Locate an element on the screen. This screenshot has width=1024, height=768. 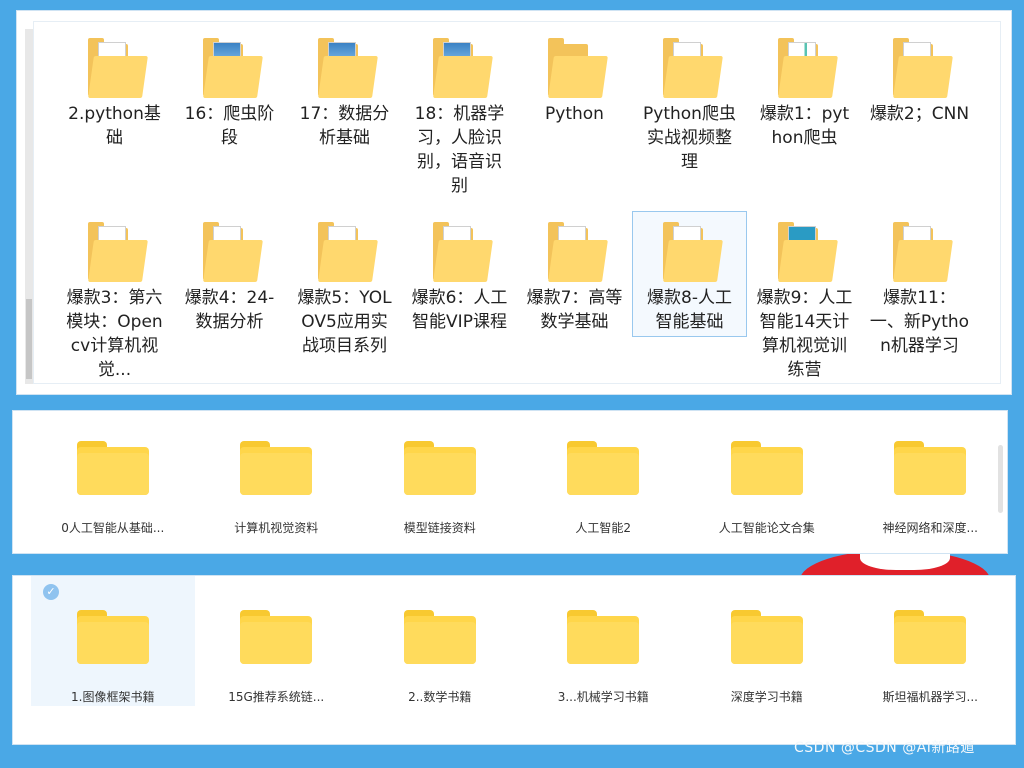
cloud-folder-item: 模型链接资料 is located at coordinates (440, 481).